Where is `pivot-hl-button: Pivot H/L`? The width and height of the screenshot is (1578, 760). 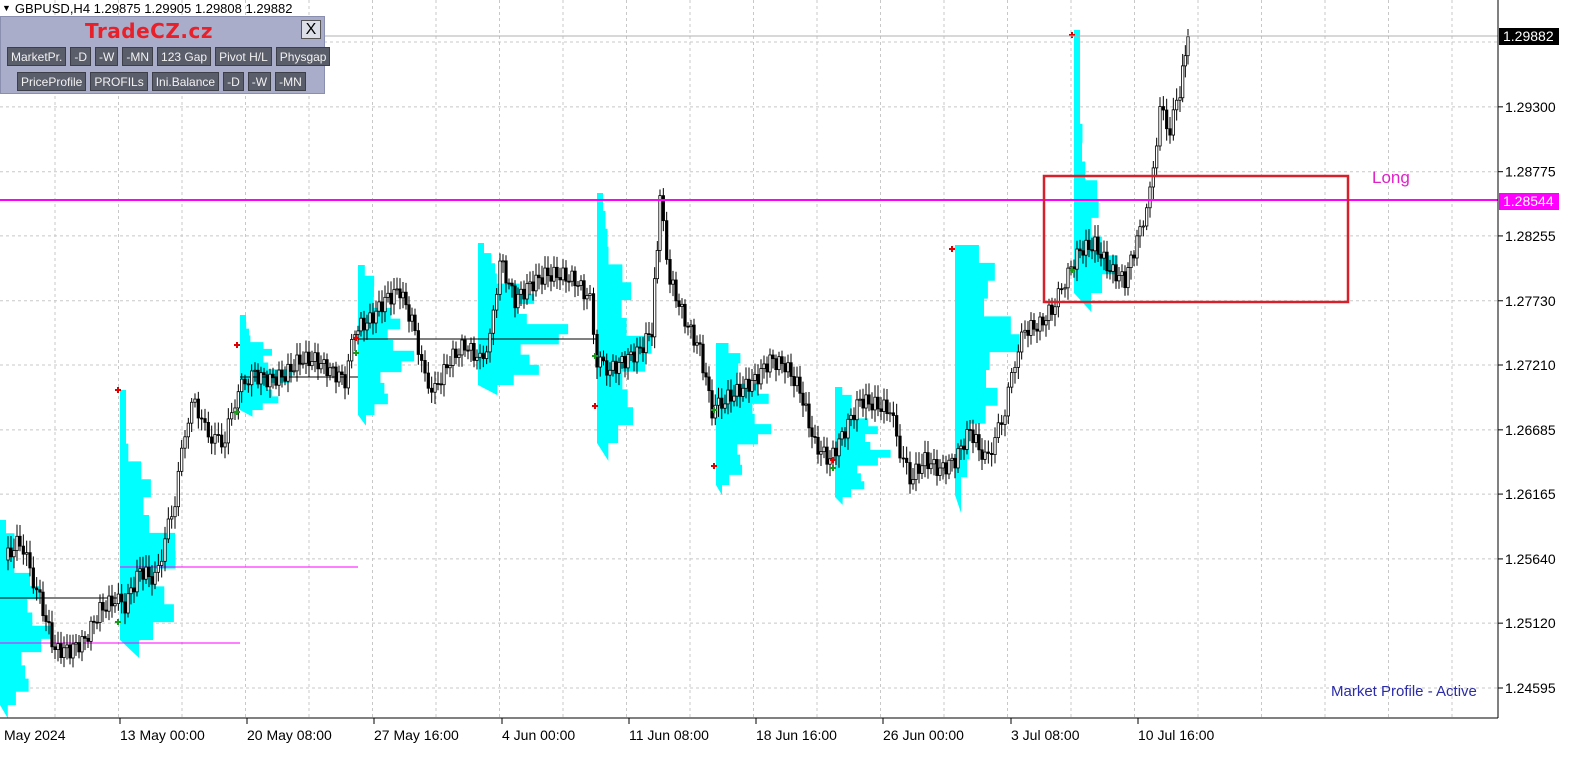 pivot-hl-button: Pivot H/L is located at coordinates (243, 56).